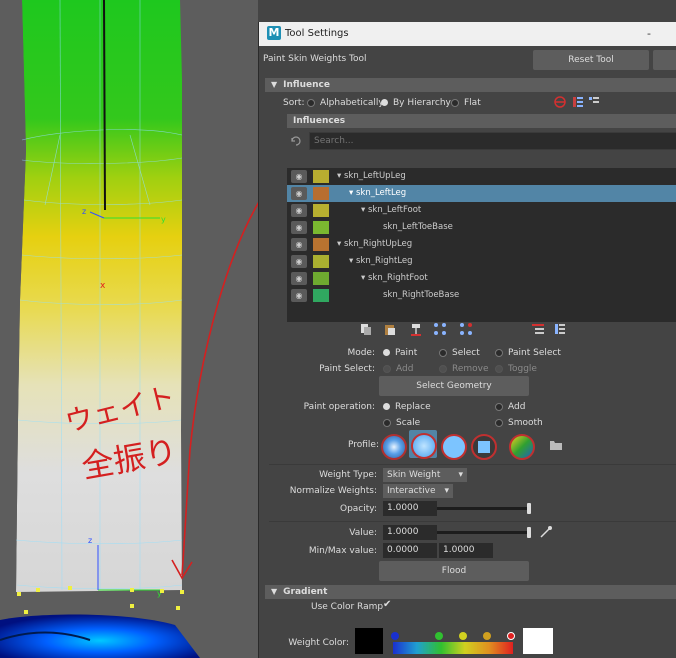  Describe the element at coordinates (510, 407) in the screenshot. I see `paint-op-add-radio: Add` at that location.